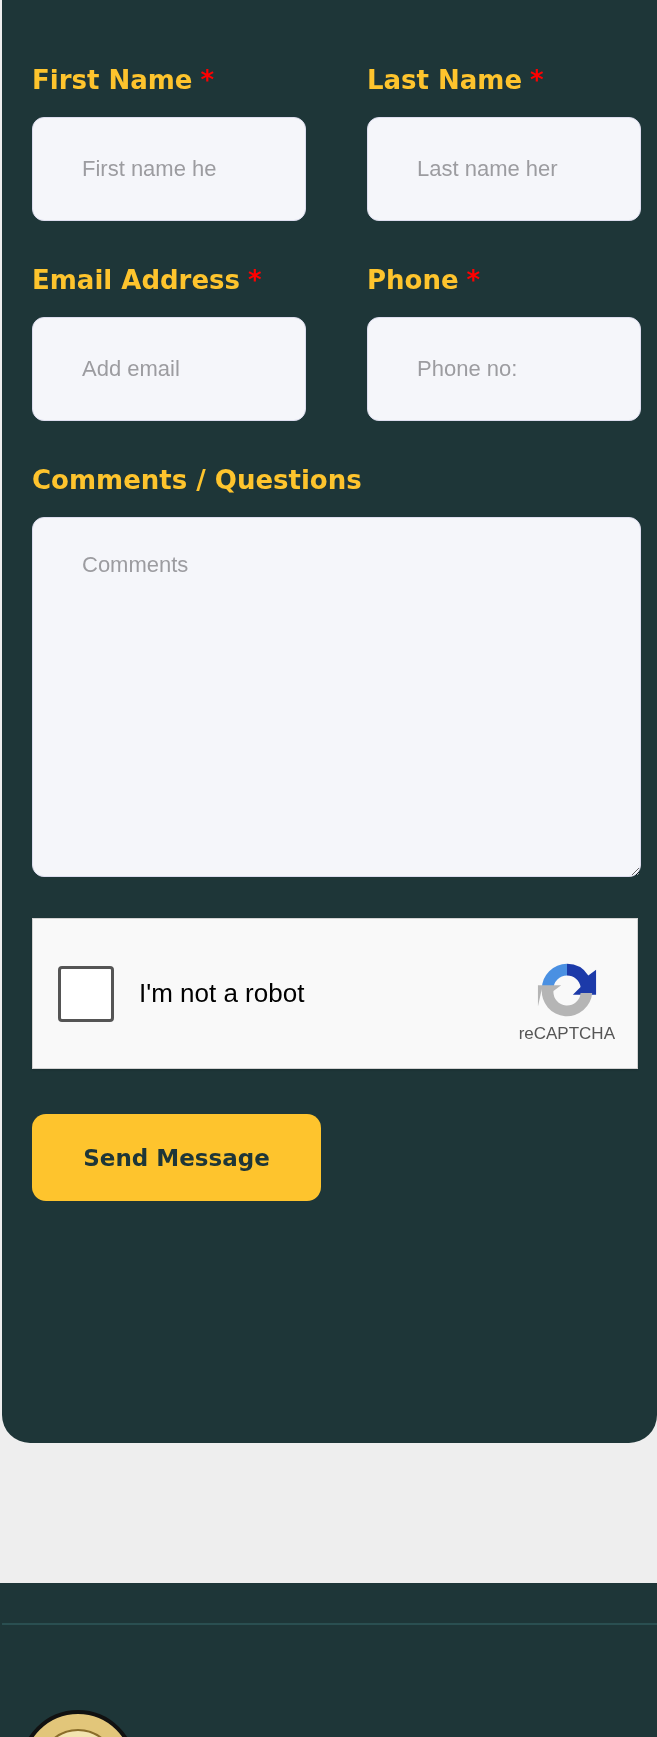  Describe the element at coordinates (504, 369) in the screenshot. I see `text-field: Phone no:` at that location.